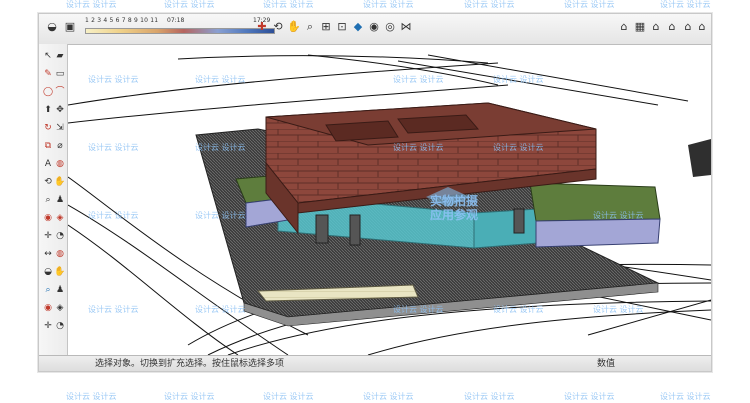  I want to click on zoom-window-icon: ⊞, so click(326, 27).